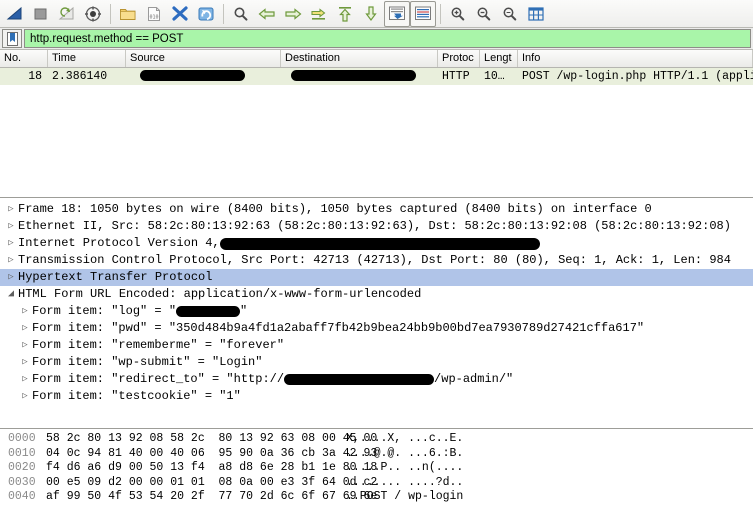 This screenshot has width=753, height=507. Describe the element at coordinates (484, 14) in the screenshot. I see `zoom-out-icon` at that location.